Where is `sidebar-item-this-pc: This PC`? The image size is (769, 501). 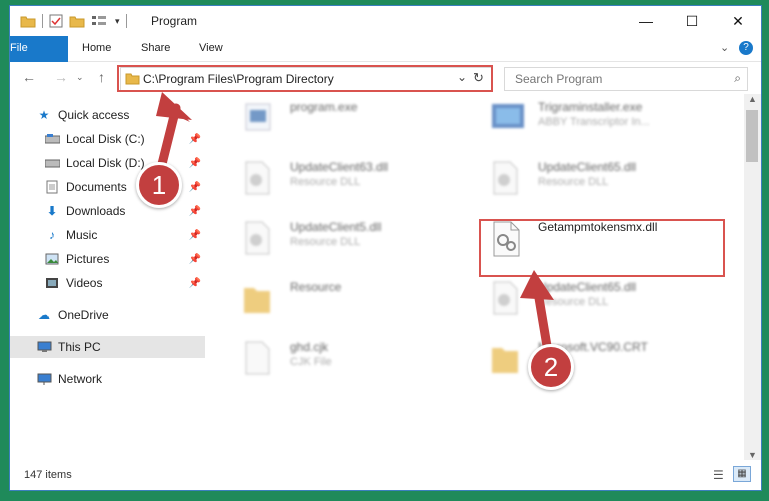
sidebar-item-this-pc: This PC is located at coordinates (107, 347).